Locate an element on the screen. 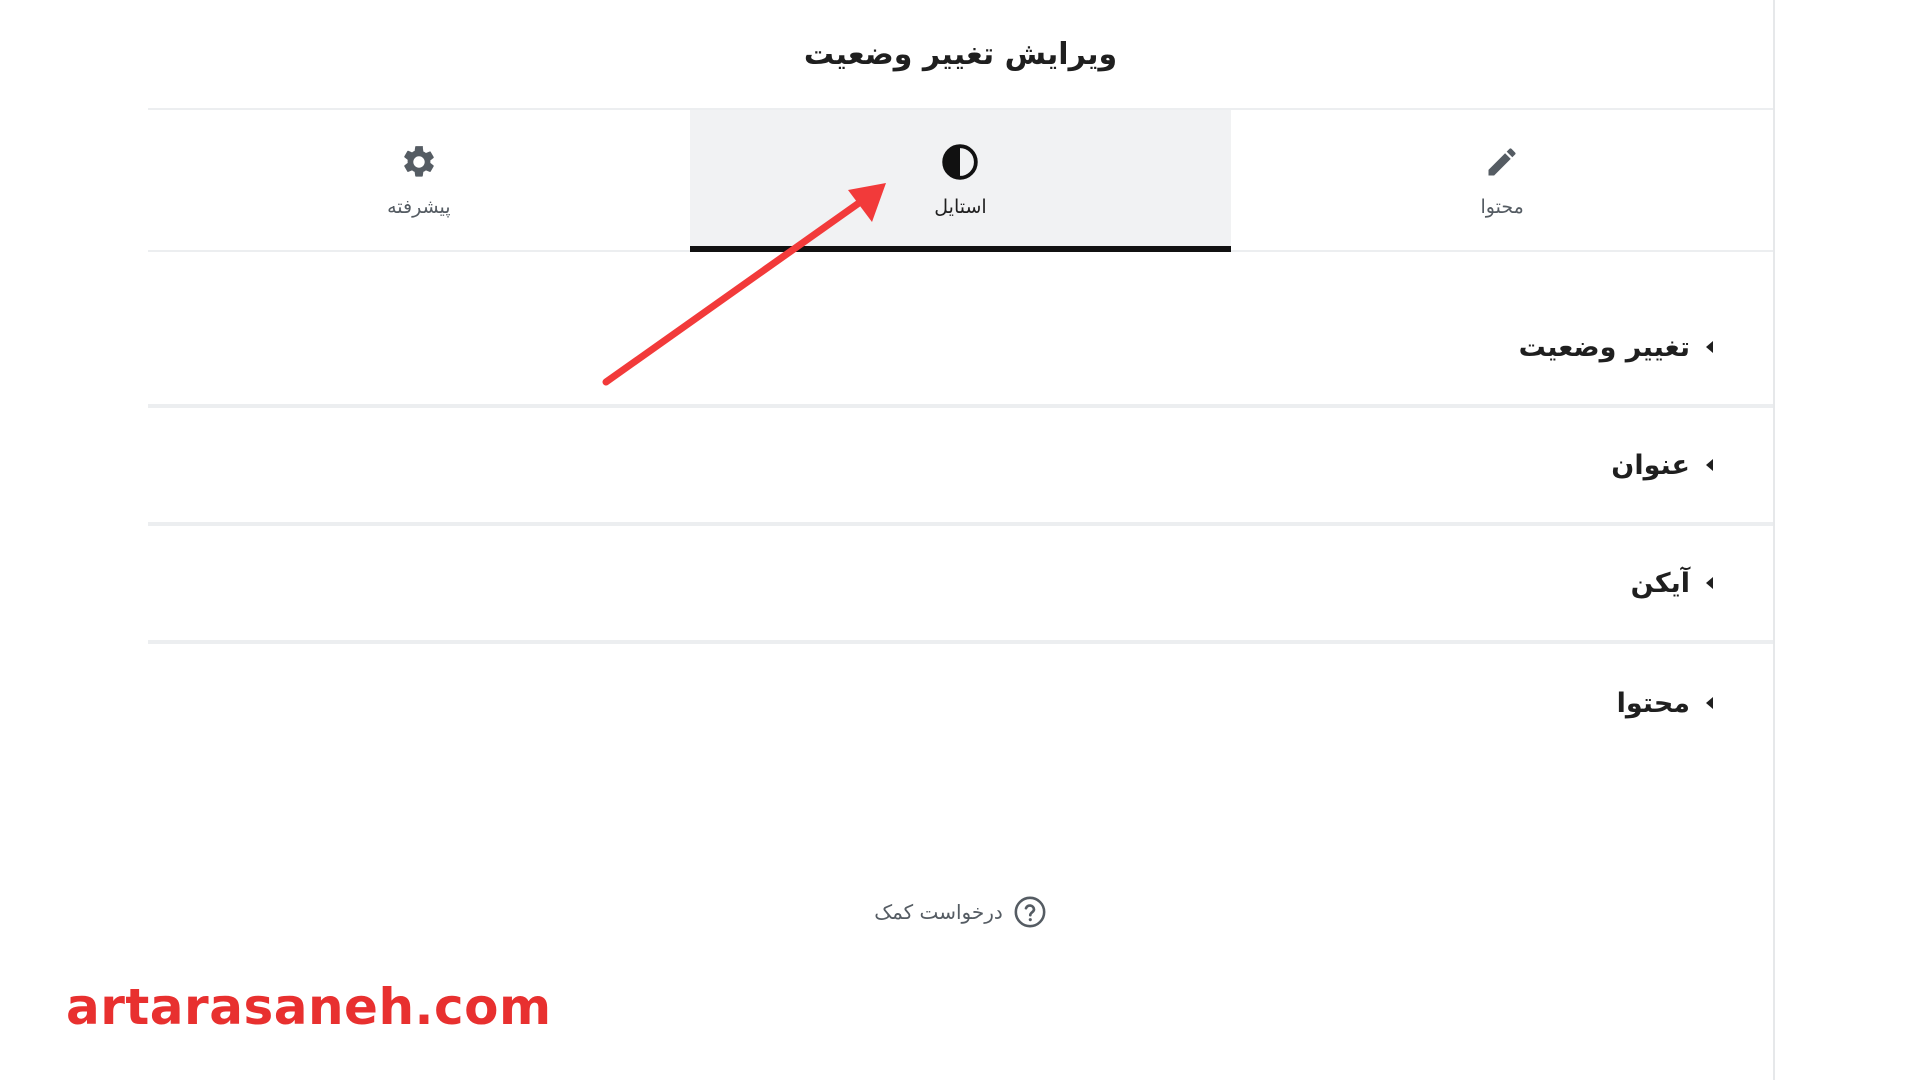  section-icon-label: آیکن is located at coordinates (1660, 583).